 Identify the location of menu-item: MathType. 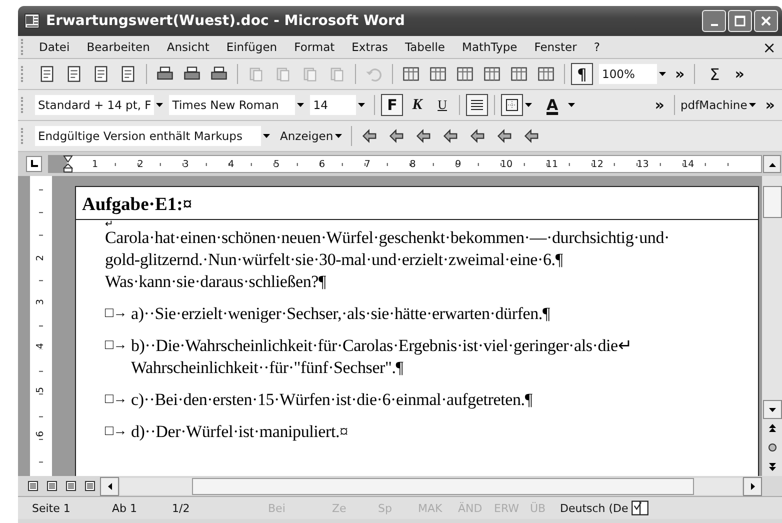
(491, 47).